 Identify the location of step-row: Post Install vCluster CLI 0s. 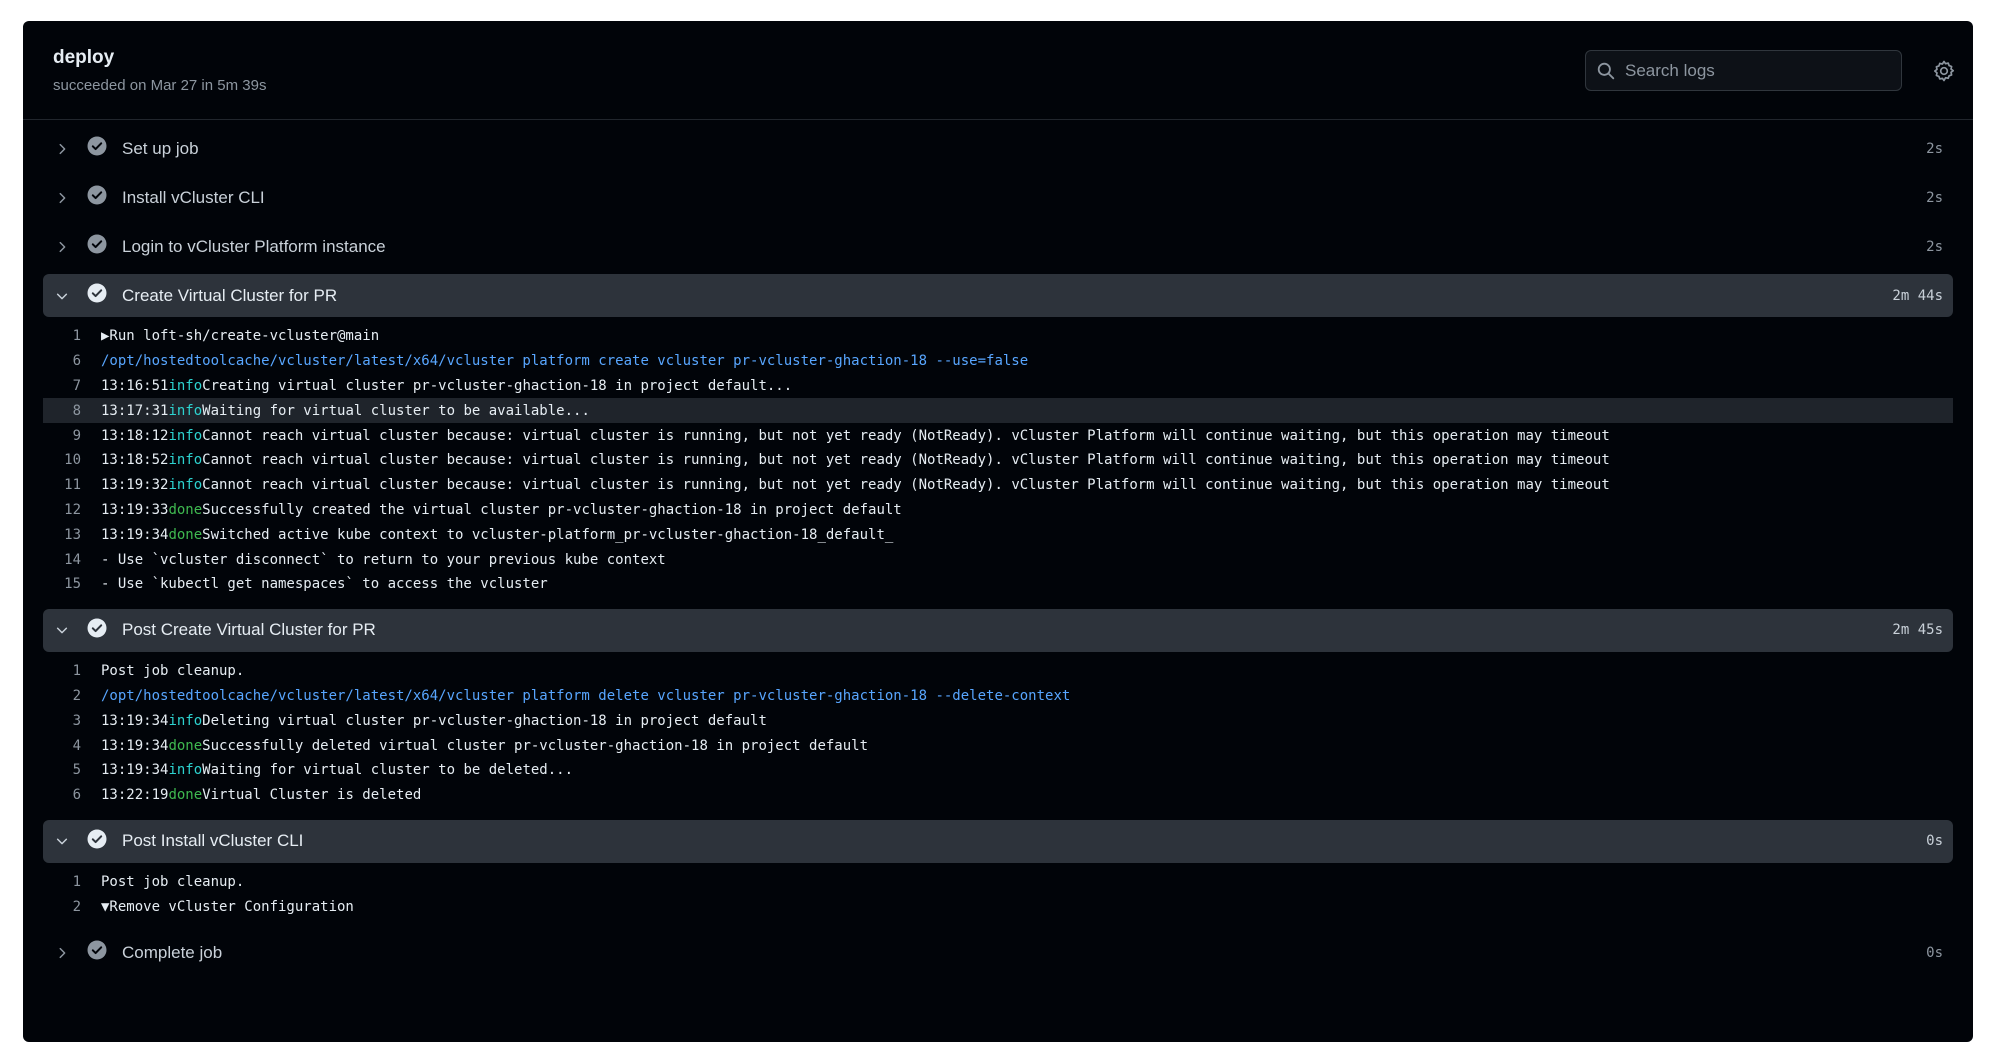
(998, 841).